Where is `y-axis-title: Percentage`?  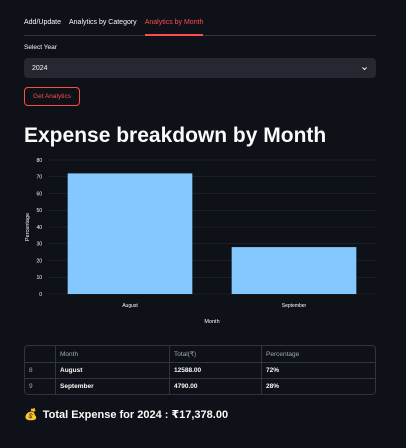
y-axis-title: Percentage is located at coordinates (28, 227).